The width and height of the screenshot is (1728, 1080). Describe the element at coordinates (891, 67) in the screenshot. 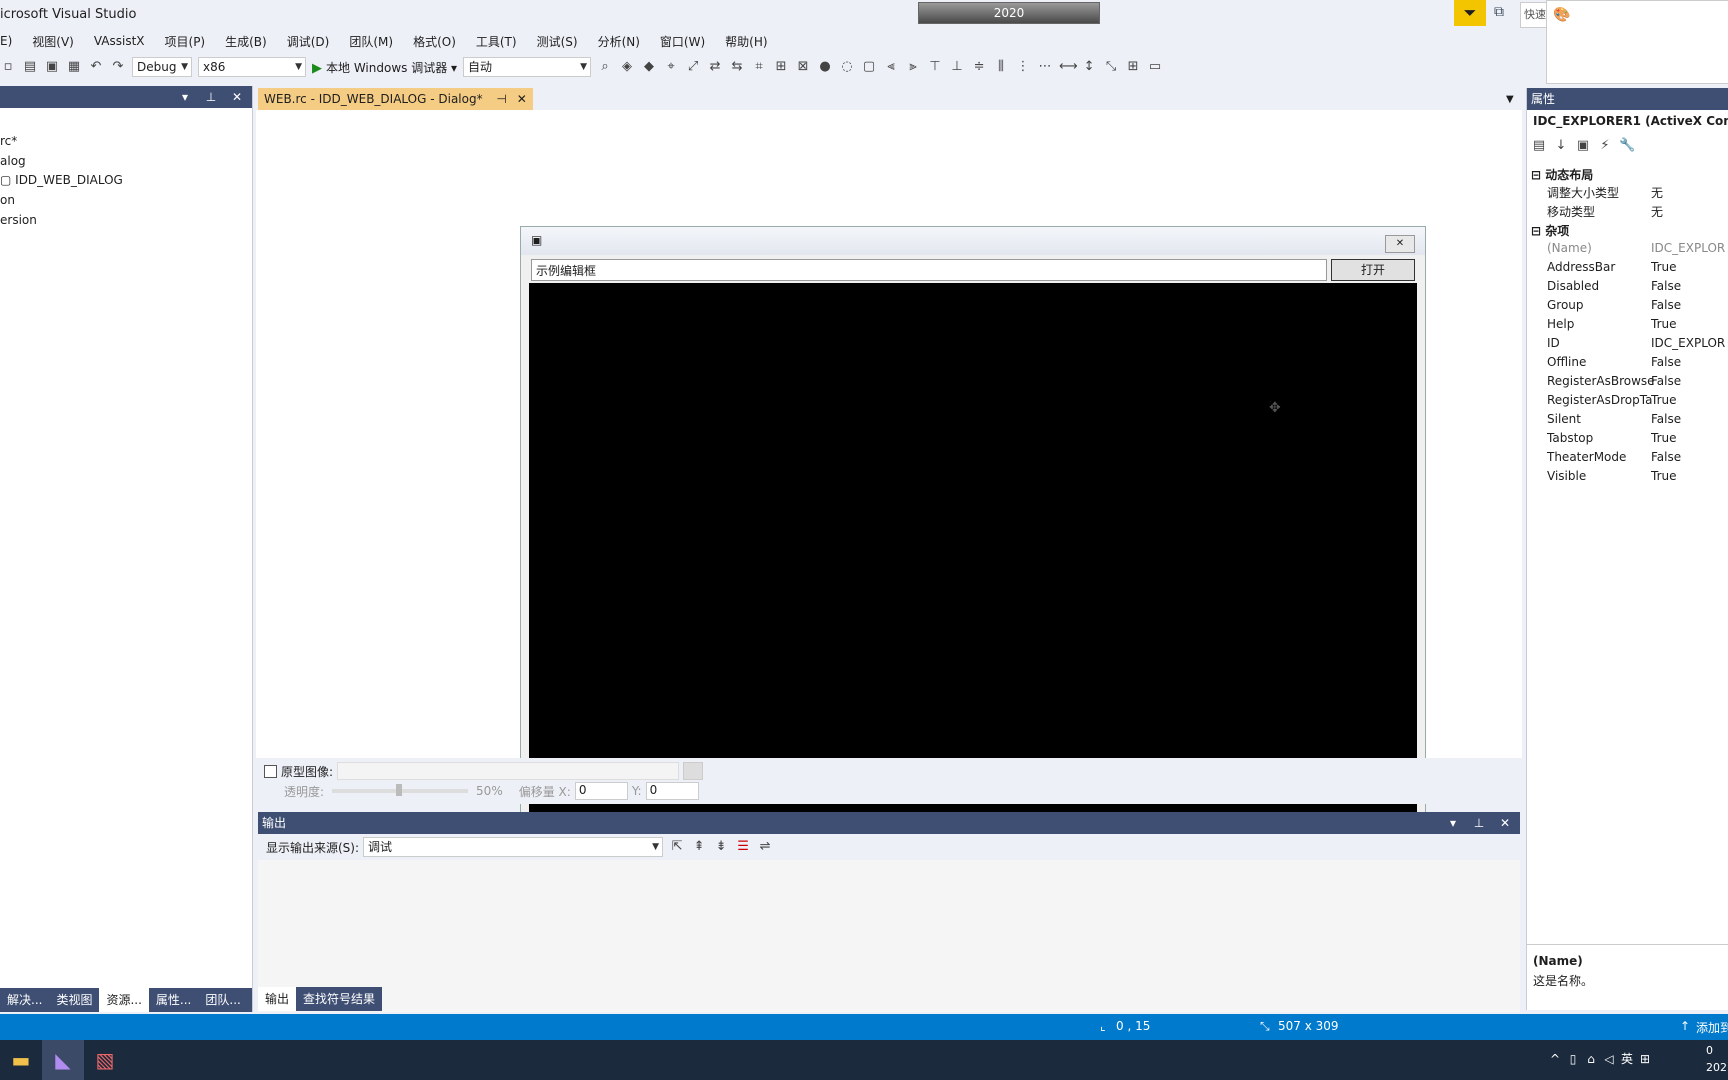

I see `align-left-icon: ⫷` at that location.